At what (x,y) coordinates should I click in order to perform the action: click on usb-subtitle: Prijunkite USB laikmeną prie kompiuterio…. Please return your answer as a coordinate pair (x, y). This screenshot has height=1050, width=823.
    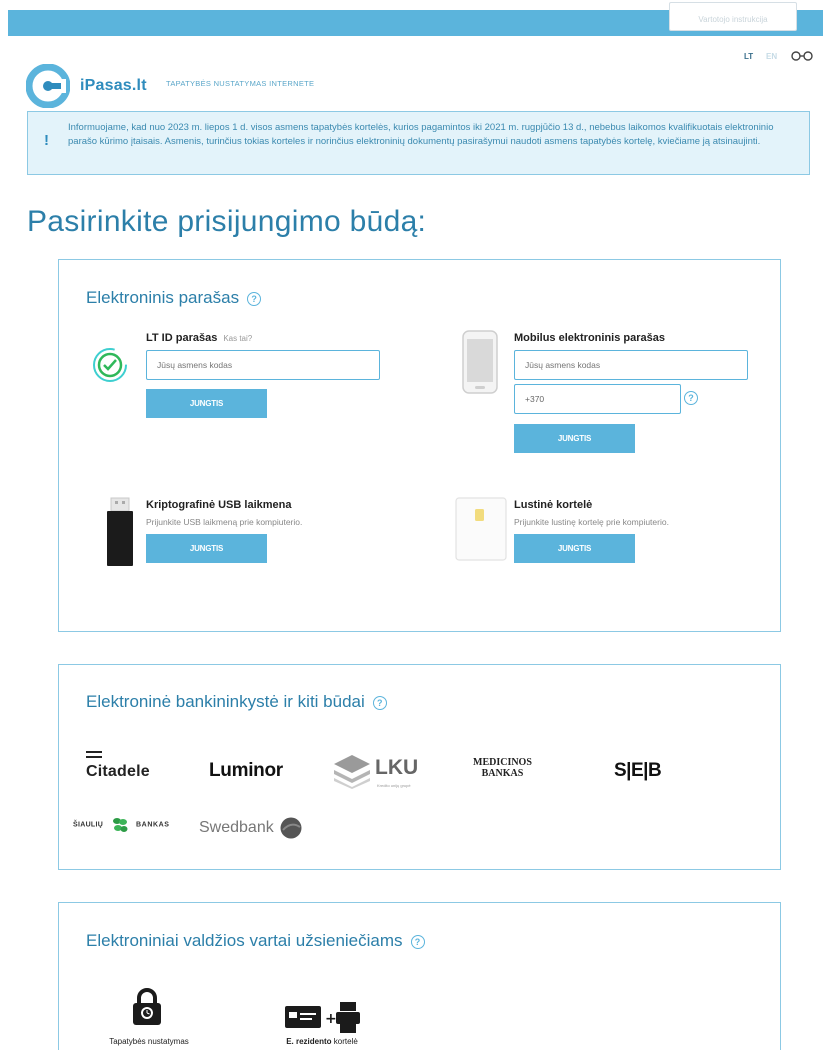
    Looking at the image, I should click on (224, 522).